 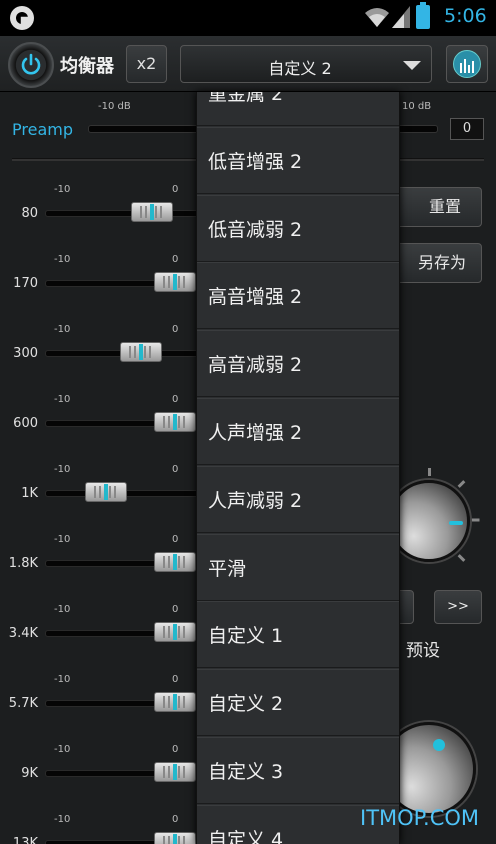 I want to click on band-frequency-label: 80, so click(x=29, y=213).